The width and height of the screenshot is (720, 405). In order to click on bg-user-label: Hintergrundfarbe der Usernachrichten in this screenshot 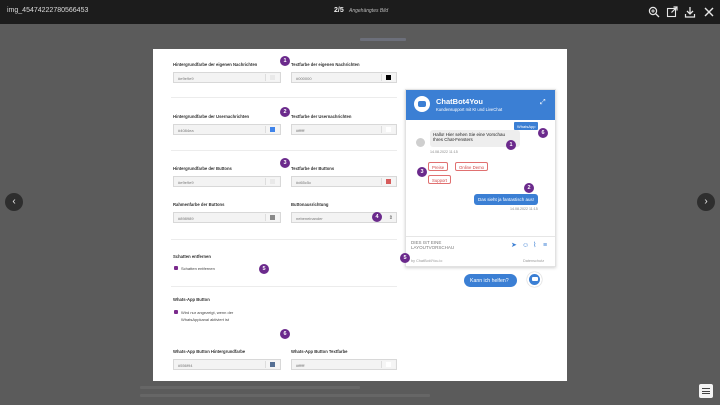, I will do `click(211, 116)`.